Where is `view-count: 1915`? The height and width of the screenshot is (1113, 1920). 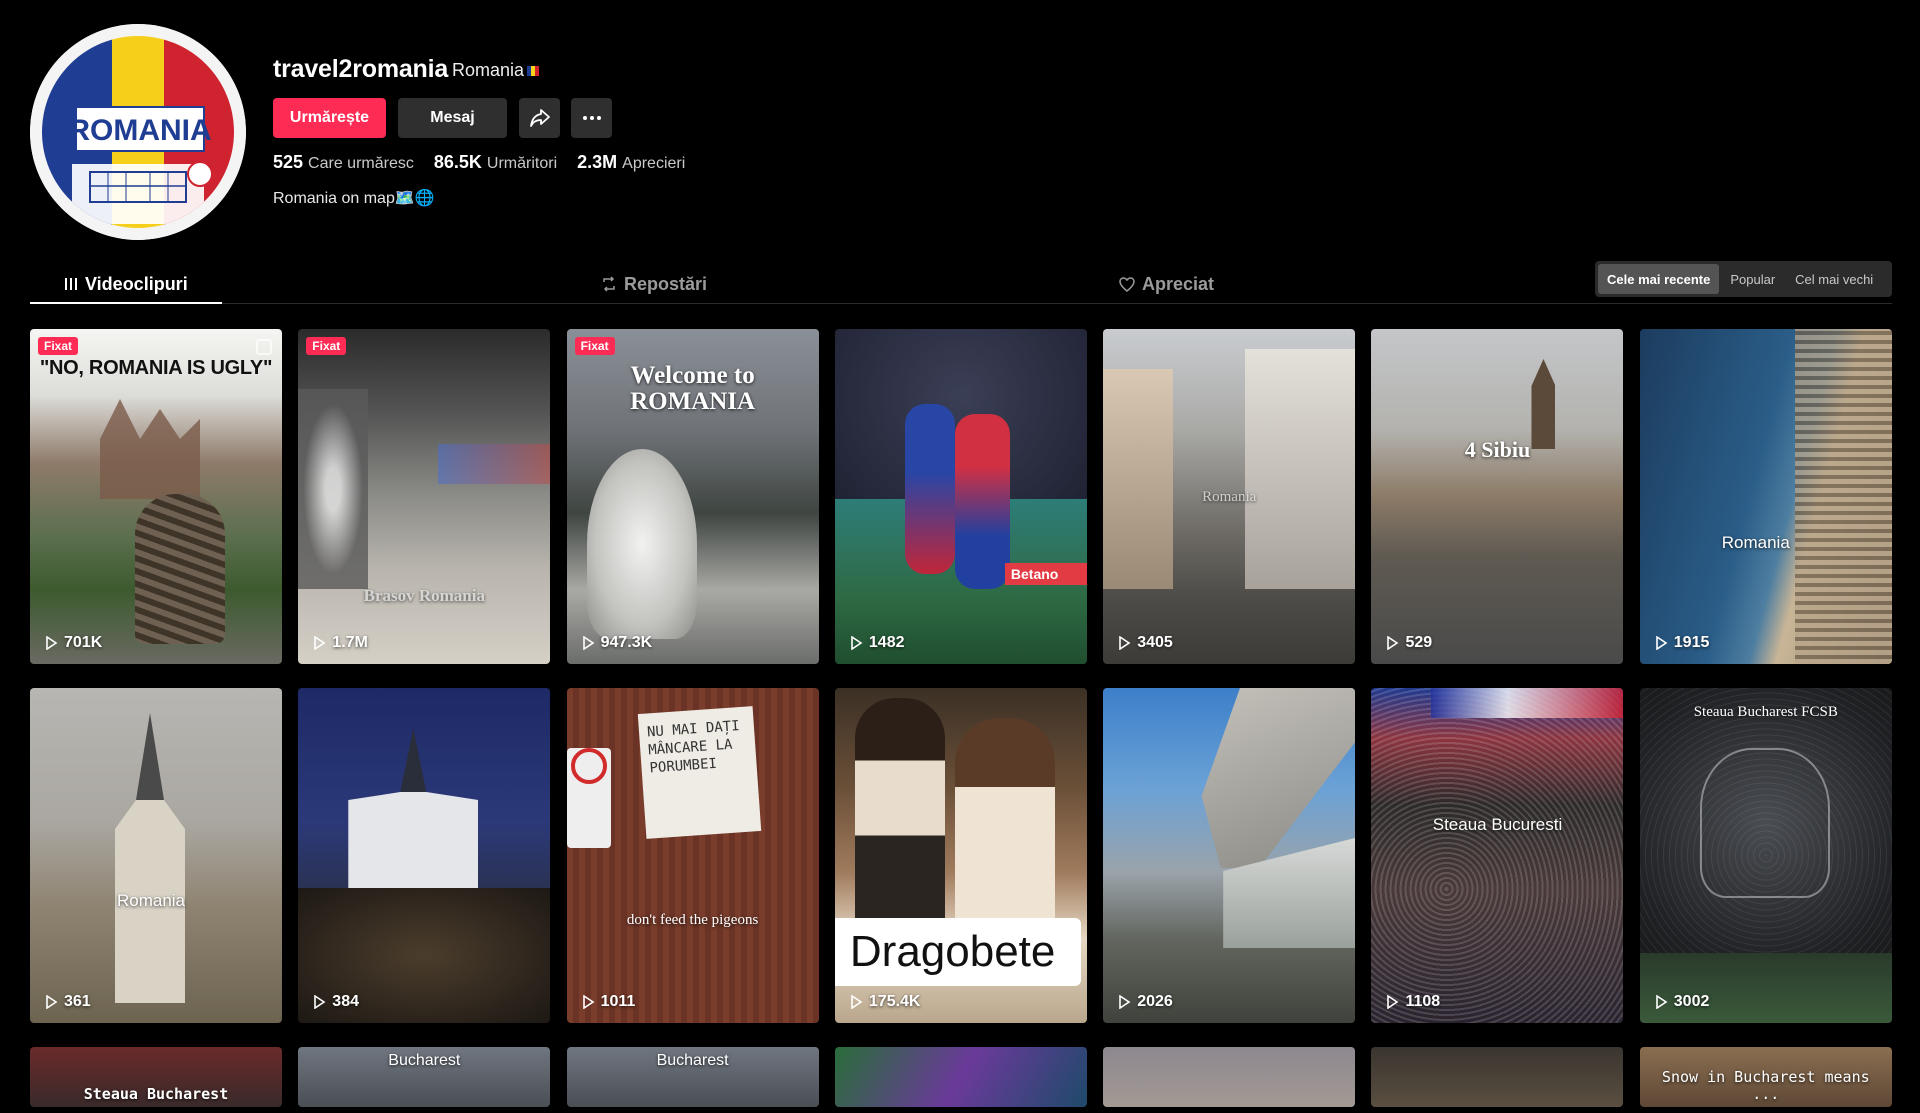
view-count: 1915 is located at coordinates (1681, 643).